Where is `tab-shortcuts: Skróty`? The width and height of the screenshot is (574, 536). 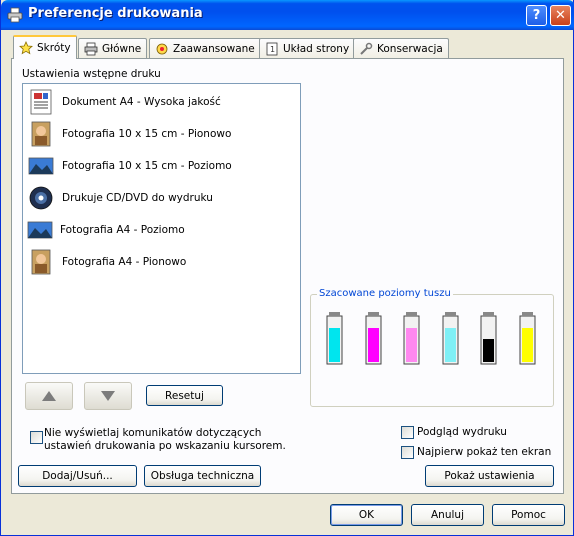
tab-shortcuts: Skróty is located at coordinates (45, 47).